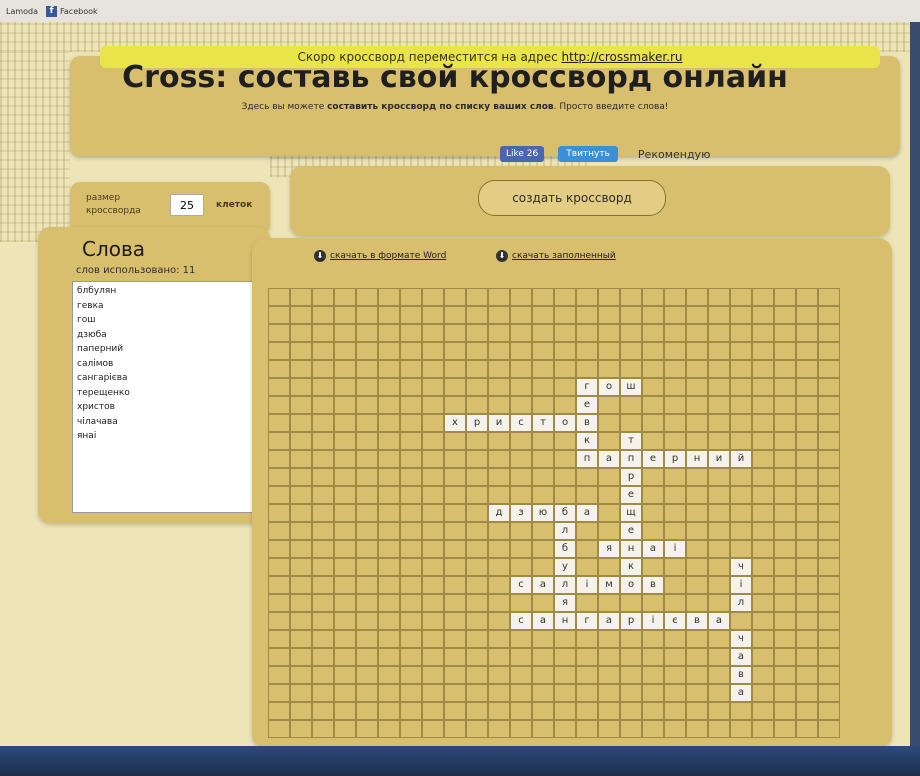  Describe the element at coordinates (79, 11) in the screenshot. I see `bookmark-facebook-label: Facebook` at that location.